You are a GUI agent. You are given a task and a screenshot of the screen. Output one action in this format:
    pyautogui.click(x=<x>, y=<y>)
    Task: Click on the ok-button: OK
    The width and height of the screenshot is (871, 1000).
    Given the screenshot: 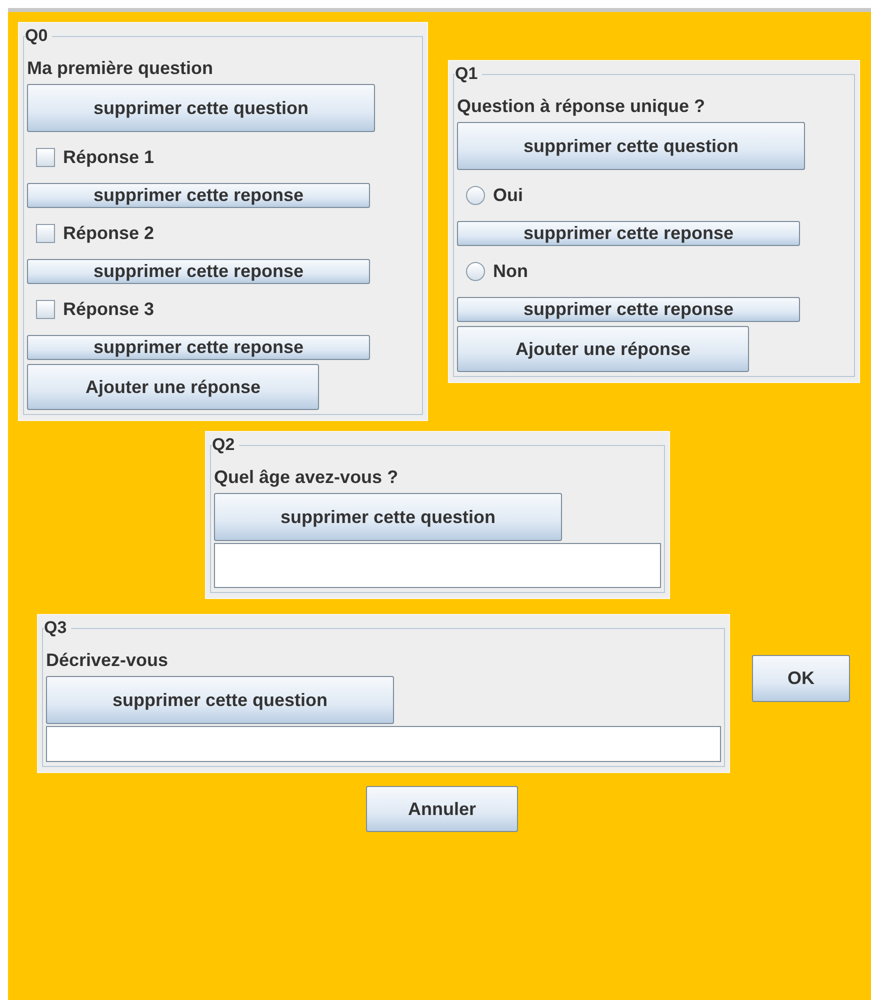 What is the action you would take?
    pyautogui.click(x=801, y=678)
    